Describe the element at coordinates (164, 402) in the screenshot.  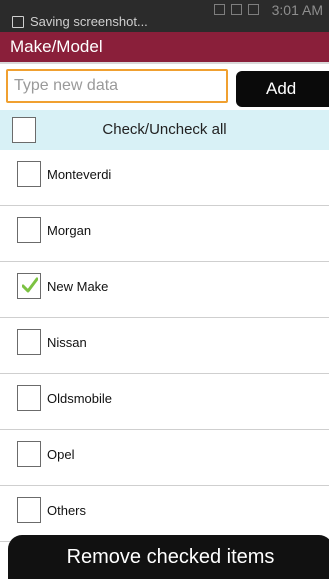
I see `list-item: Oldsmobile` at that location.